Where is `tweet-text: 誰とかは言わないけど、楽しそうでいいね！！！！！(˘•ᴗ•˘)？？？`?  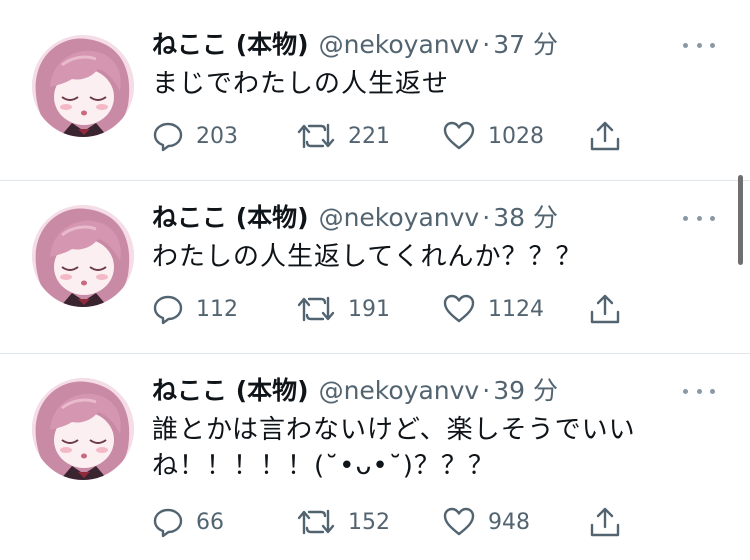 tweet-text: 誰とかは言わないけど、楽しそうでいいね！！！！！(˘•ᴗ•˘)？？？ is located at coordinates (394, 448).